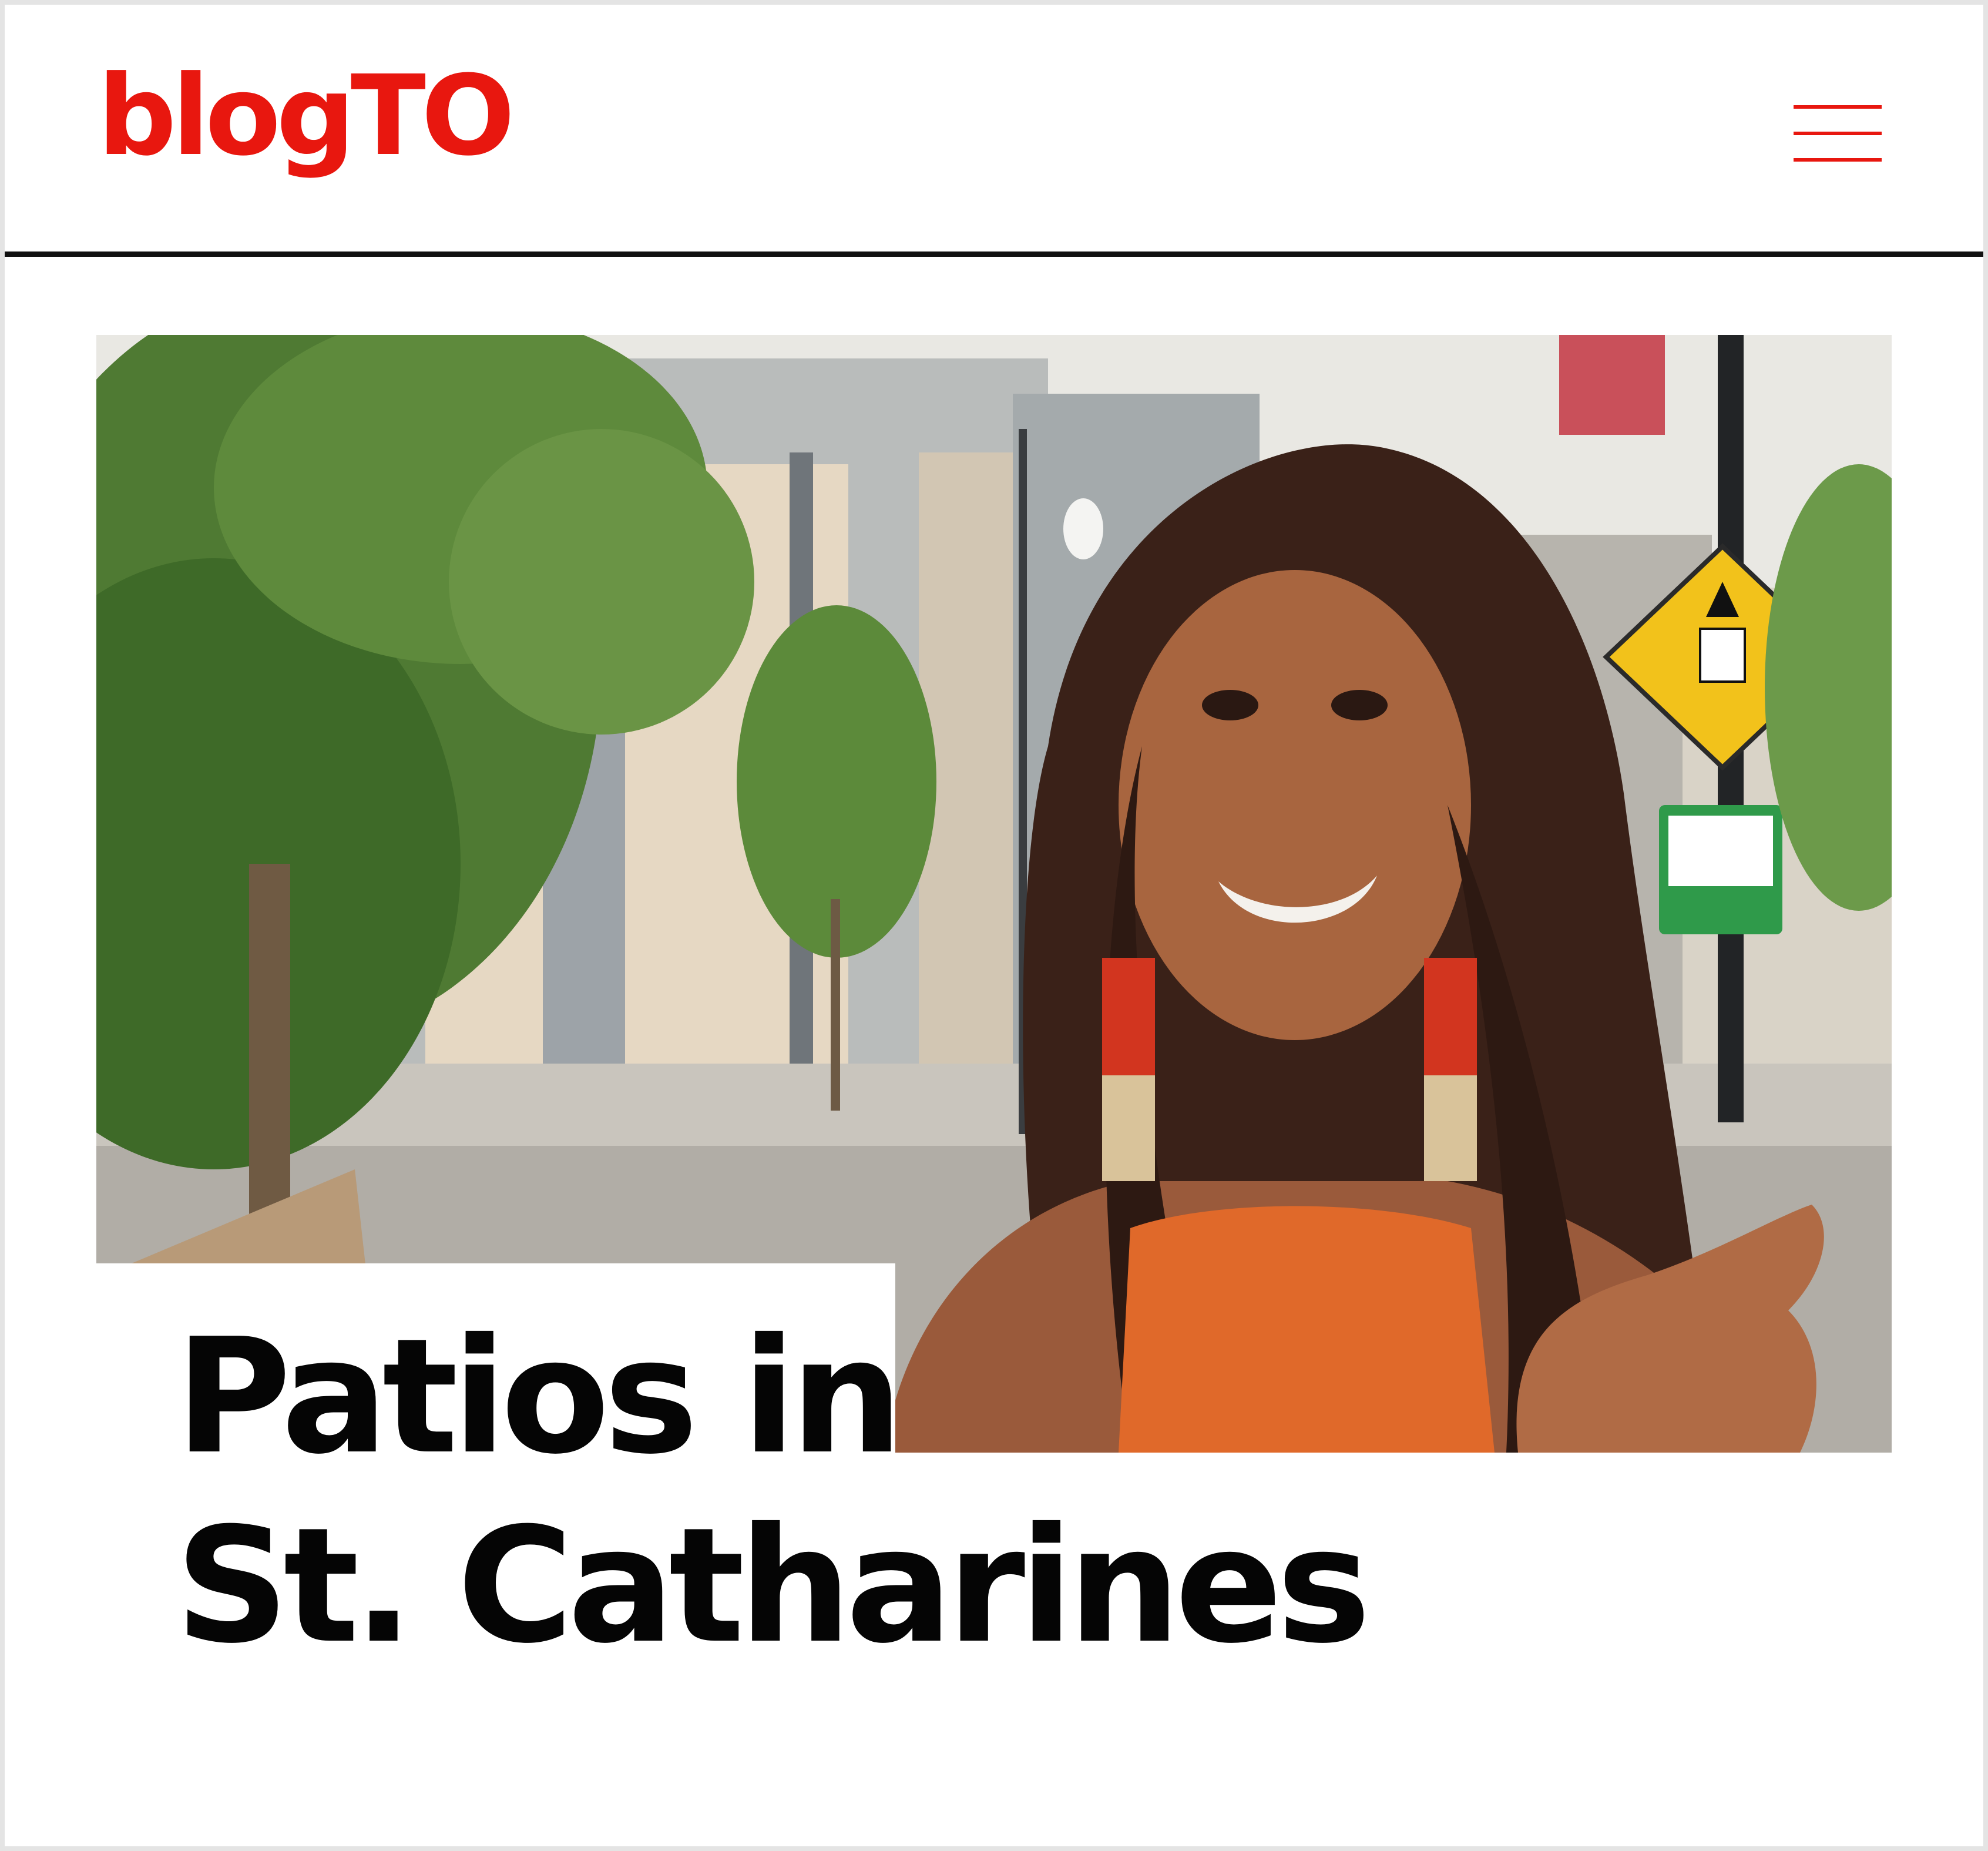 The height and width of the screenshot is (1851, 1988). I want to click on site-header: blogTO, so click(994, 129).